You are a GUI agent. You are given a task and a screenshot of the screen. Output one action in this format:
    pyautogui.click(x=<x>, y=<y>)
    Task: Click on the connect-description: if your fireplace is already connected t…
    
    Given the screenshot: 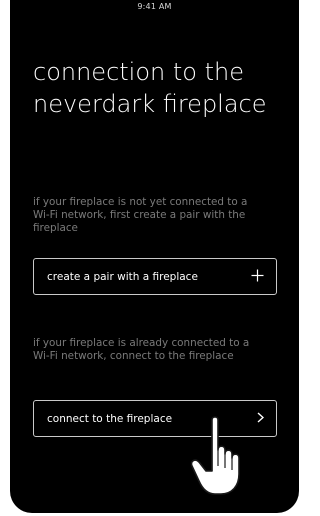 What is the action you would take?
    pyautogui.click(x=141, y=349)
    